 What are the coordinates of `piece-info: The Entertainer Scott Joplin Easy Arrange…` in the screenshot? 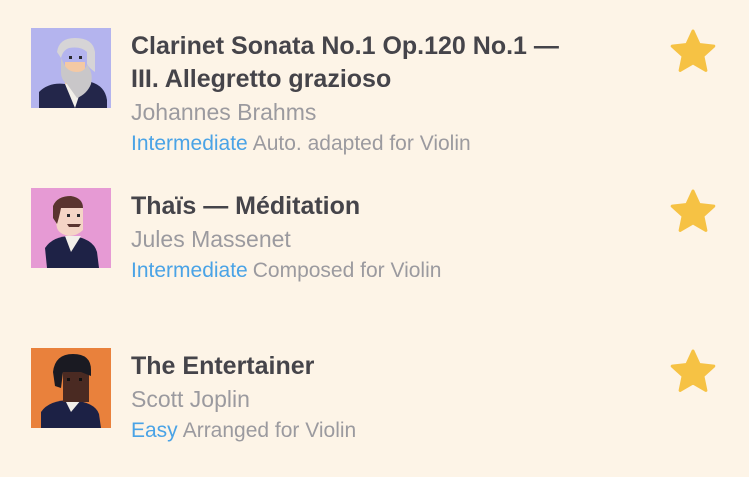 It's located at (381, 398).